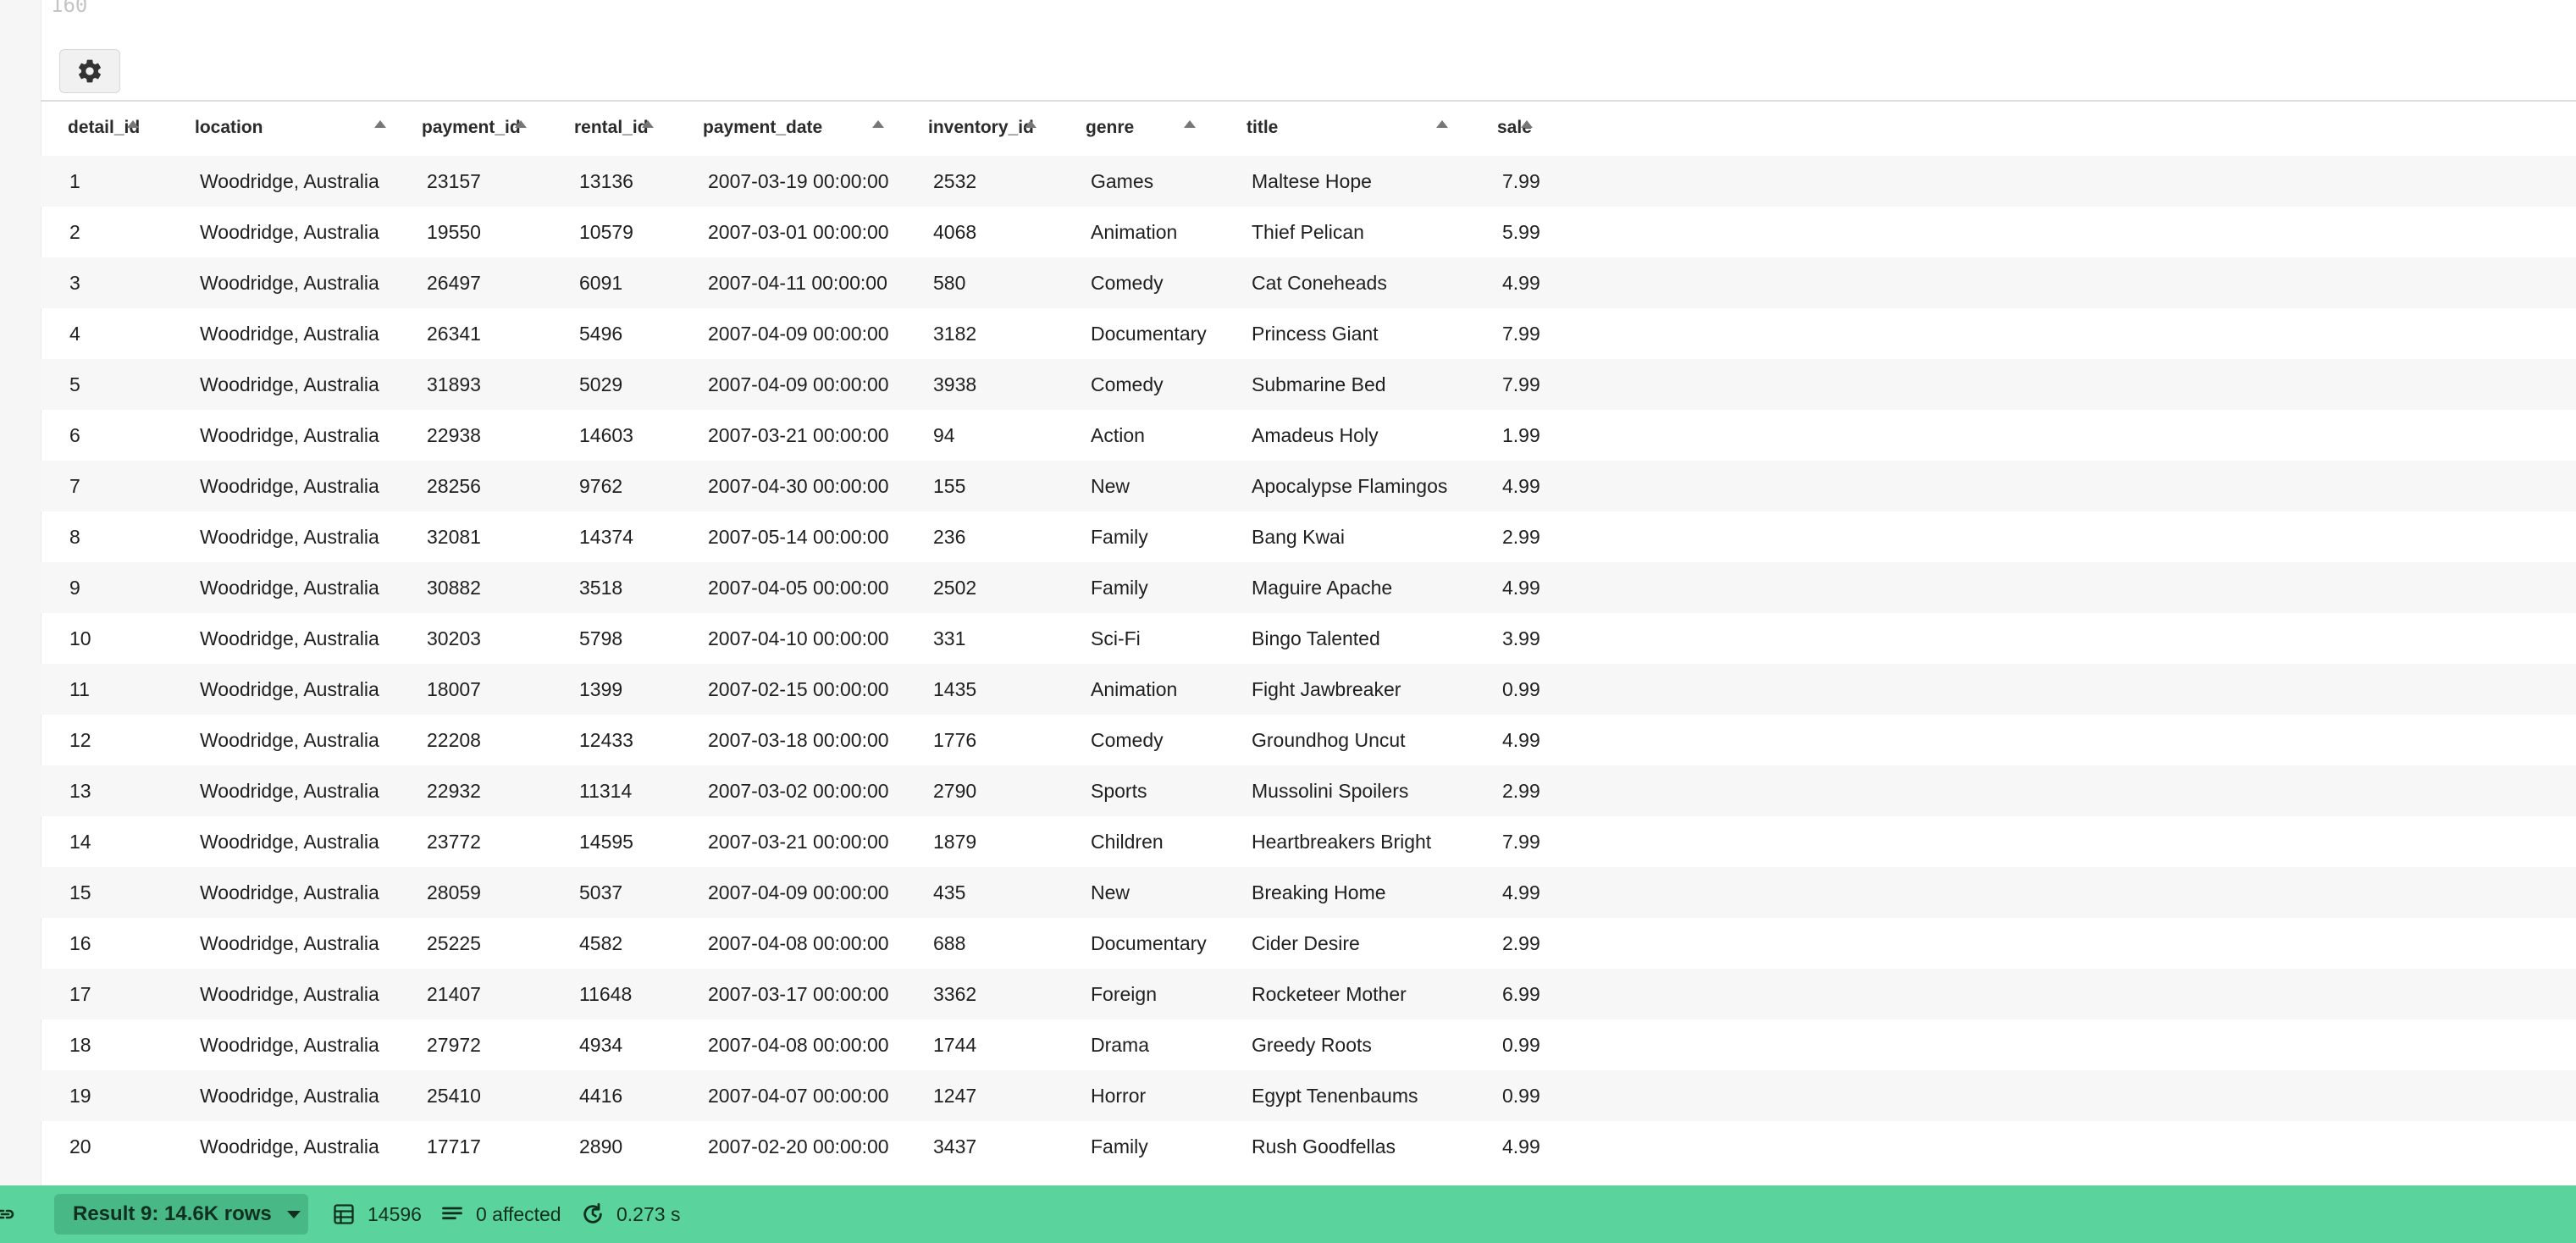 The height and width of the screenshot is (1243, 2576). I want to click on table-cell-inventory-id: 580, so click(980, 282).